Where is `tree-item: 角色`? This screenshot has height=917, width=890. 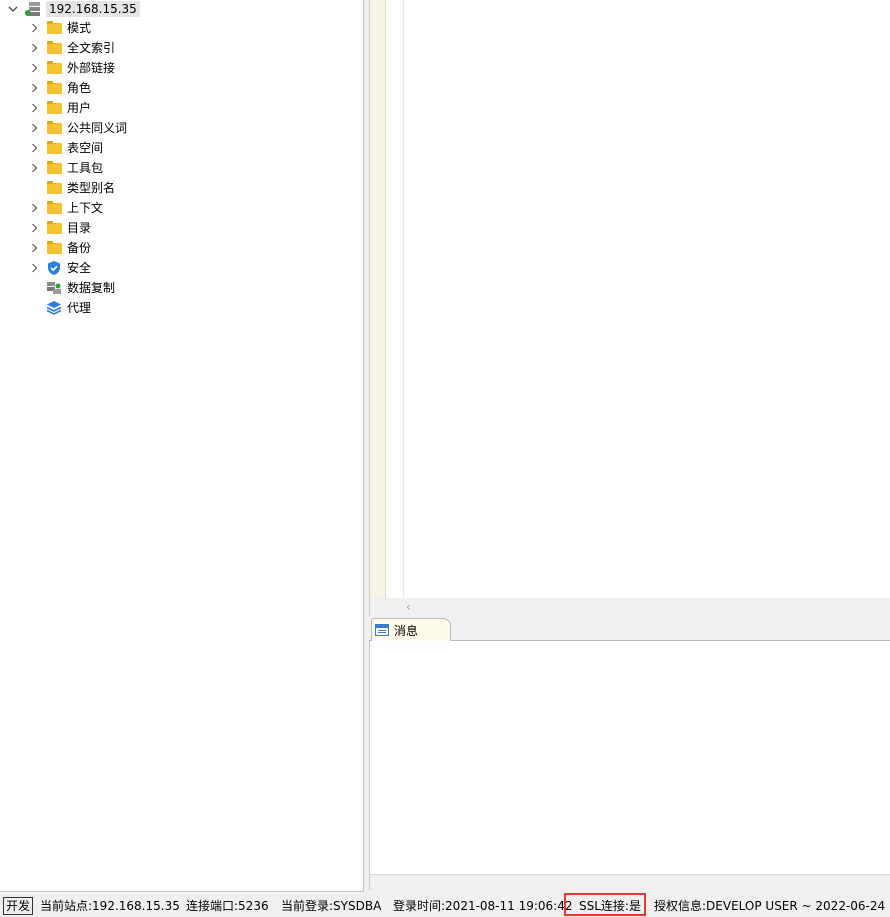 tree-item: 角色 is located at coordinates (180, 88).